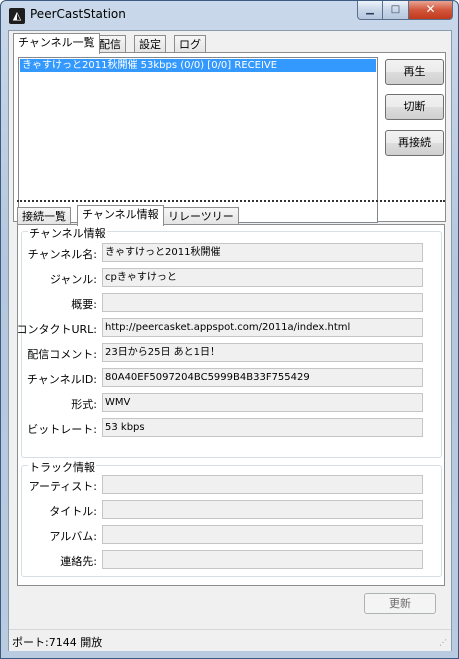  I want to click on tab-channel-list: チャンネル一覧, so click(56, 43).